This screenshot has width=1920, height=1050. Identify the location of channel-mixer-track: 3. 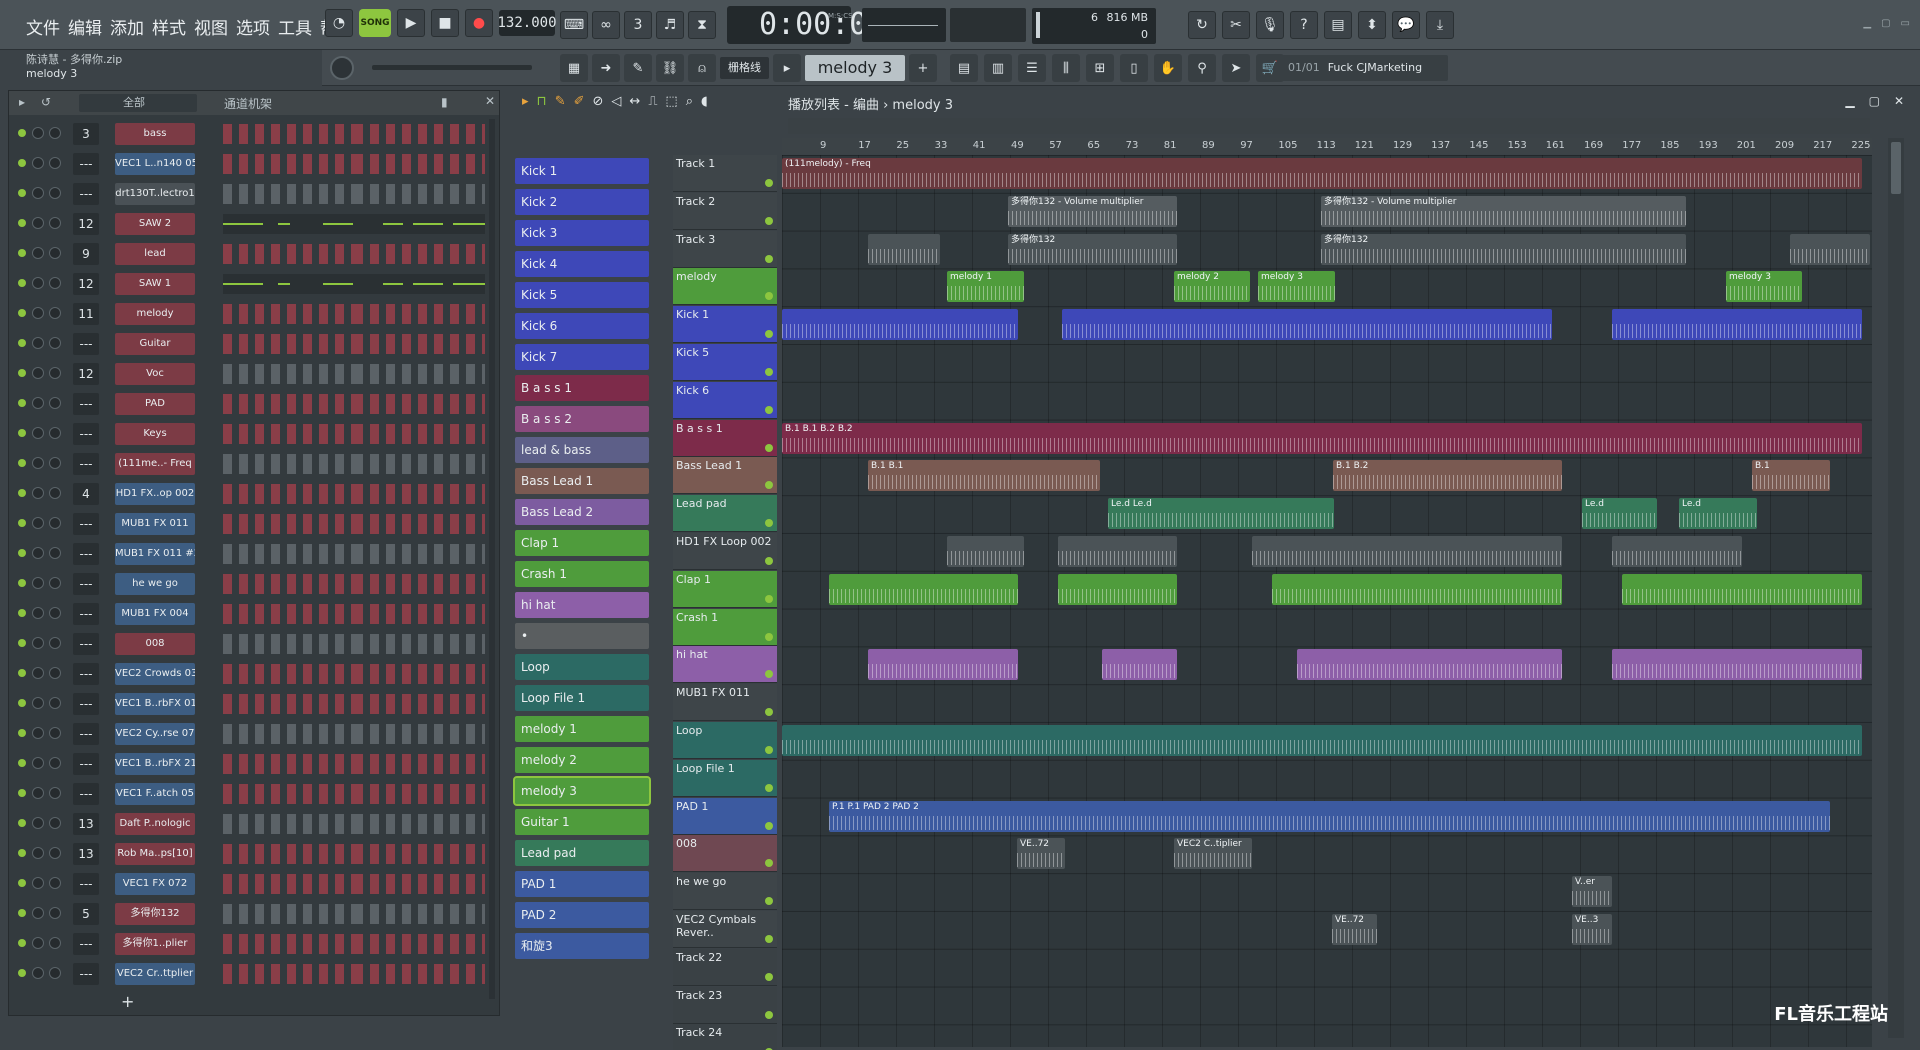
(86, 134).